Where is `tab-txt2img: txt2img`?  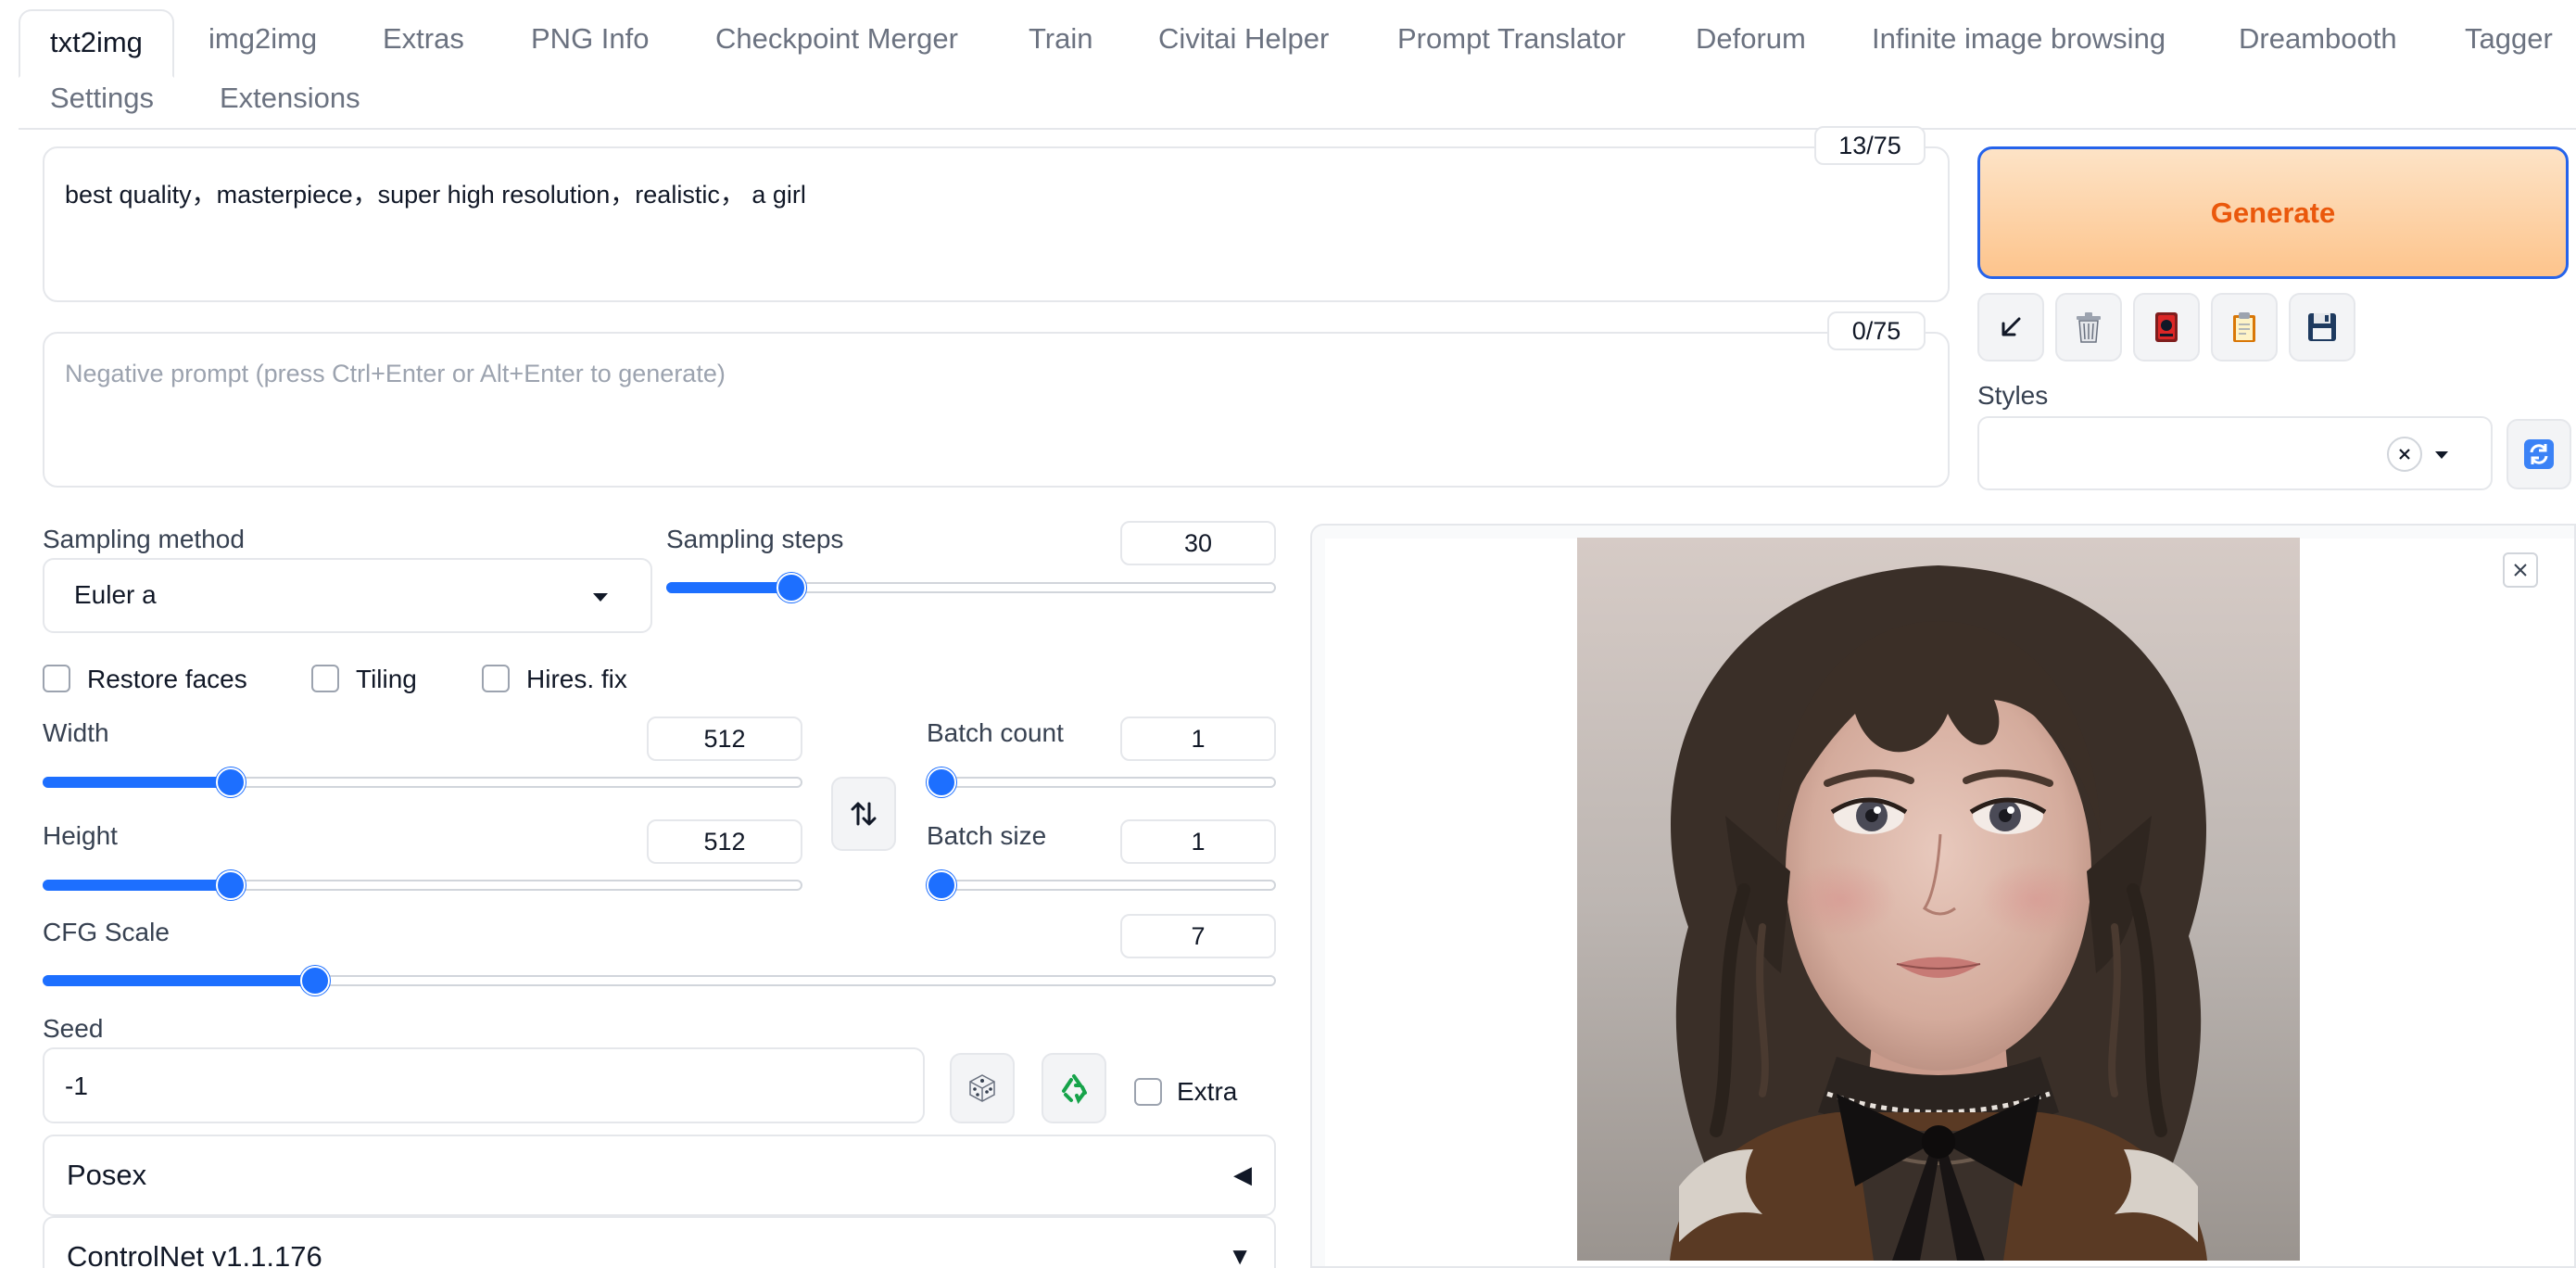 tab-txt2img: txt2img is located at coordinates (96, 43).